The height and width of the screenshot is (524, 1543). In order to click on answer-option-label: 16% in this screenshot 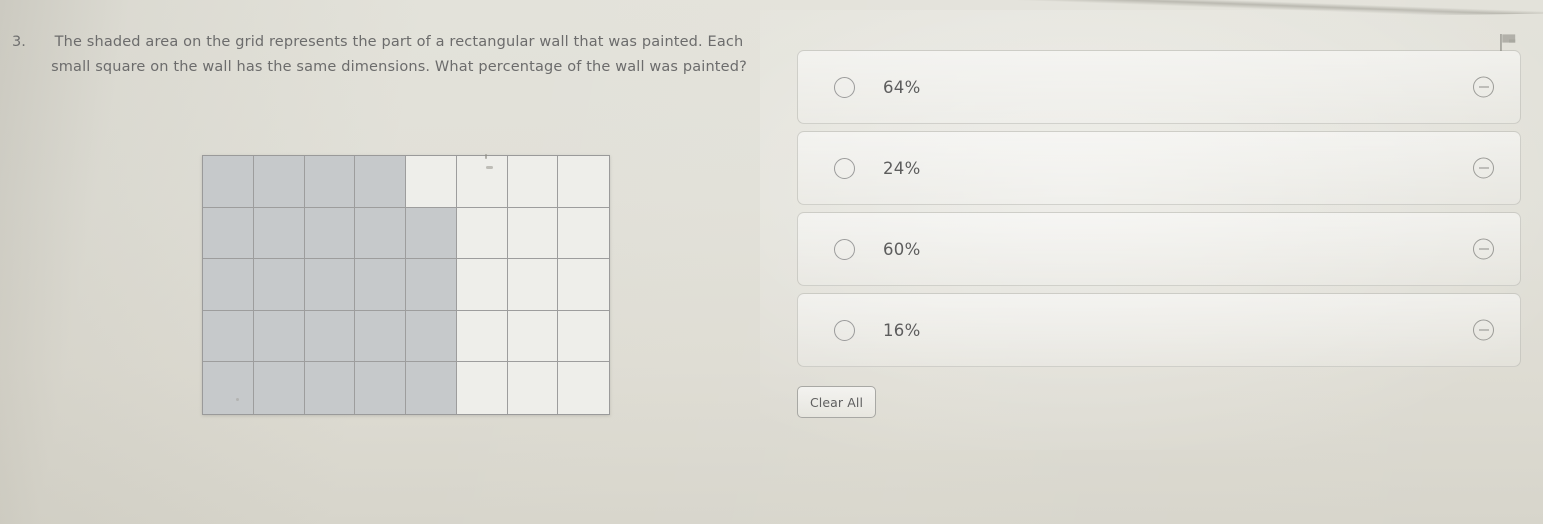, I will do `click(902, 330)`.